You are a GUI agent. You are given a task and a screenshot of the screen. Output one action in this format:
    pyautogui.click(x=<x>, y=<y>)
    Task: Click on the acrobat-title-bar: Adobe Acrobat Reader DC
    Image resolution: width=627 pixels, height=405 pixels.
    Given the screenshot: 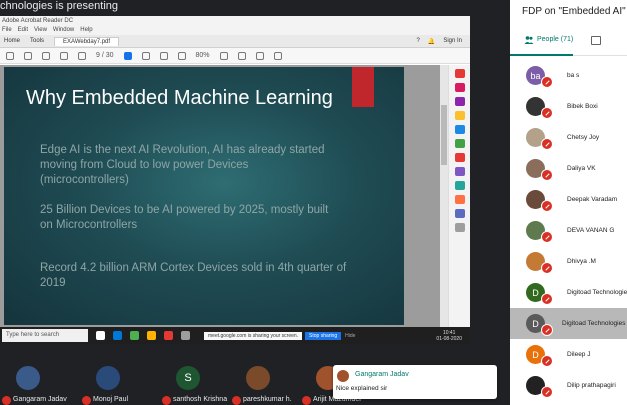 What is the action you would take?
    pyautogui.click(x=235, y=21)
    